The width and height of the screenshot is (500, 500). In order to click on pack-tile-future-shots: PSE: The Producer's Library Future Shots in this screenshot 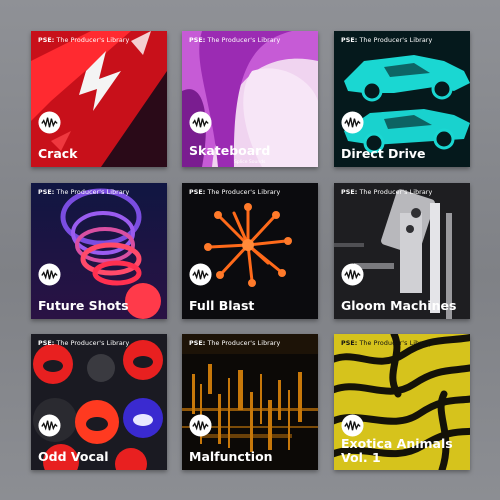, I will do `click(99, 251)`.